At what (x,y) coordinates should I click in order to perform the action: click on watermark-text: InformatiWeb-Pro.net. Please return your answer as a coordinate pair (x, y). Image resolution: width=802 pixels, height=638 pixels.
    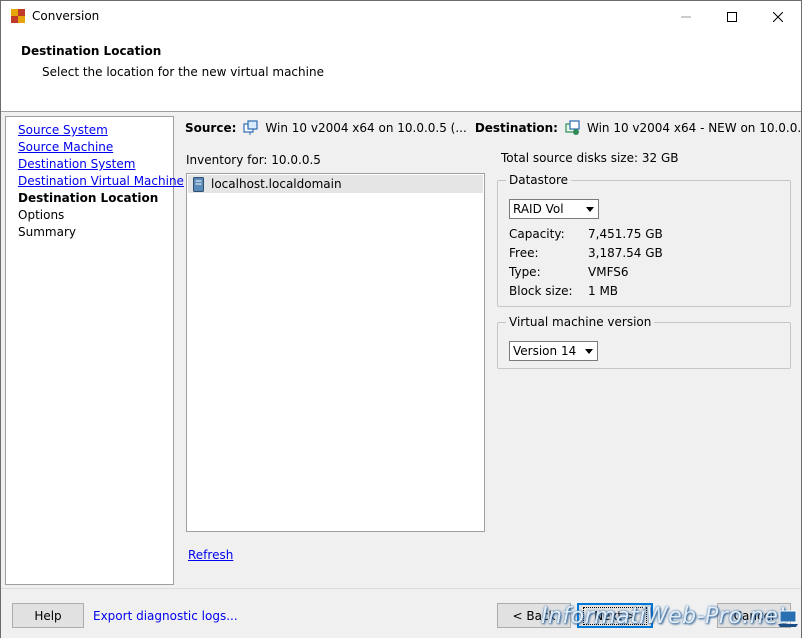
    Looking at the image, I should click on (664, 616).